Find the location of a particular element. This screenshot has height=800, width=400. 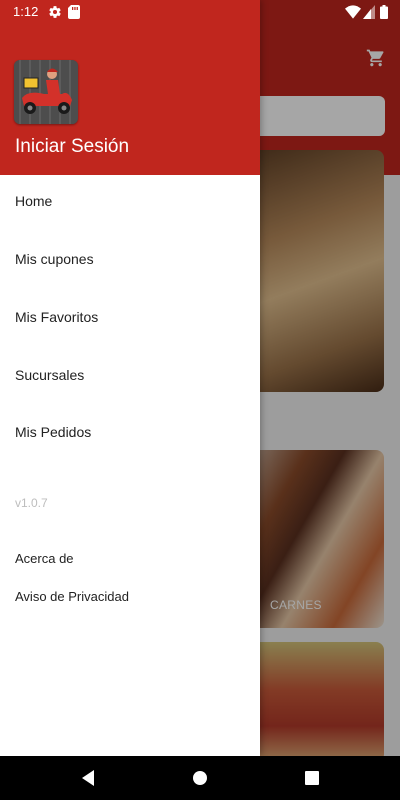

battery-icon is located at coordinates (384, 12).